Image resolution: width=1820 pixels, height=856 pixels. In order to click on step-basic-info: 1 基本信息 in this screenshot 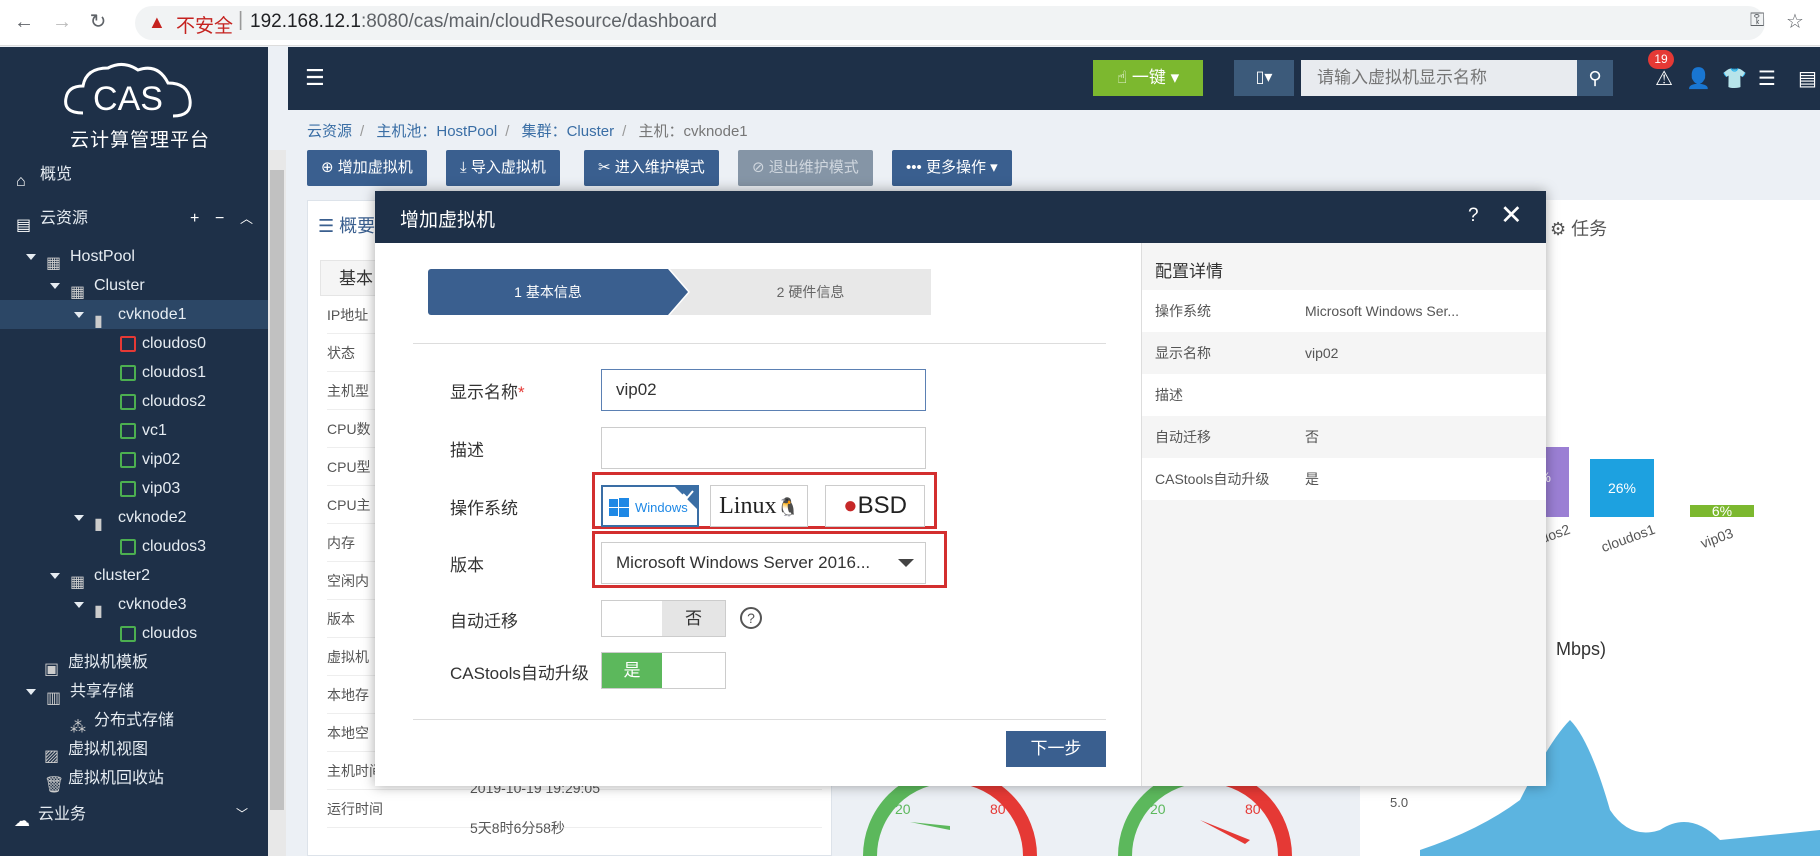, I will do `click(548, 292)`.